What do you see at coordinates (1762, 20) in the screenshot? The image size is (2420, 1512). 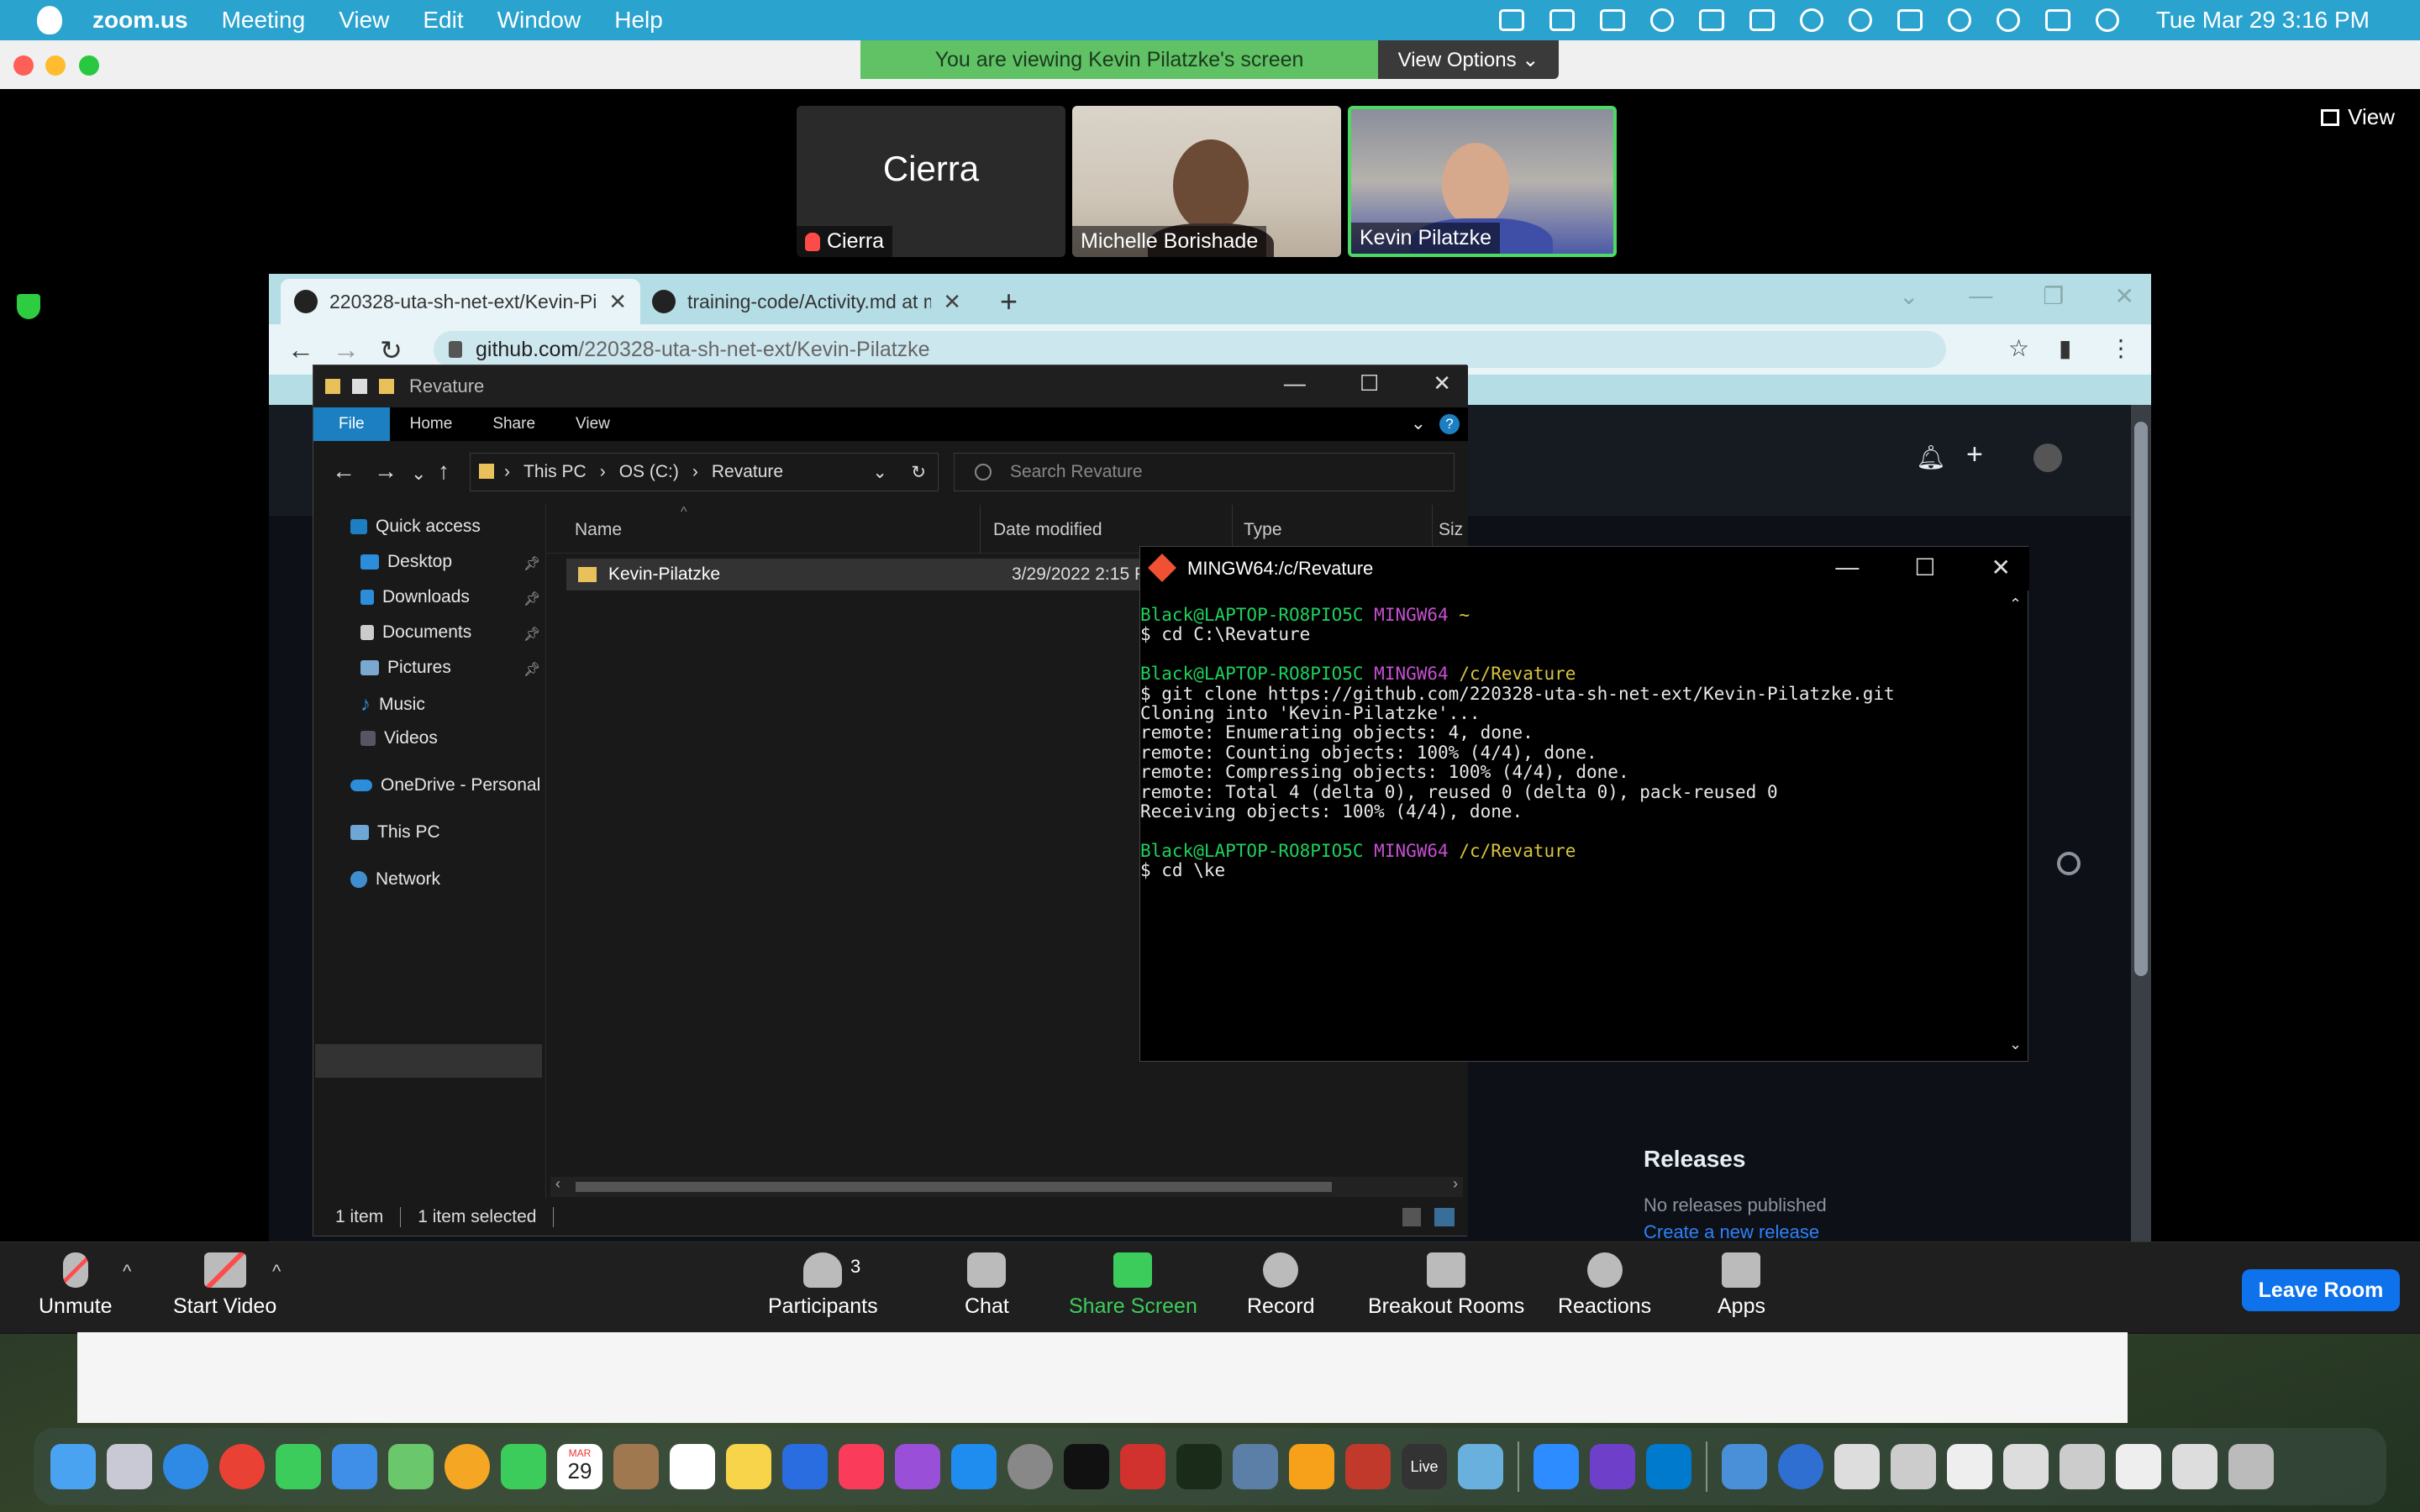 I see `keyboard-icon` at bounding box center [1762, 20].